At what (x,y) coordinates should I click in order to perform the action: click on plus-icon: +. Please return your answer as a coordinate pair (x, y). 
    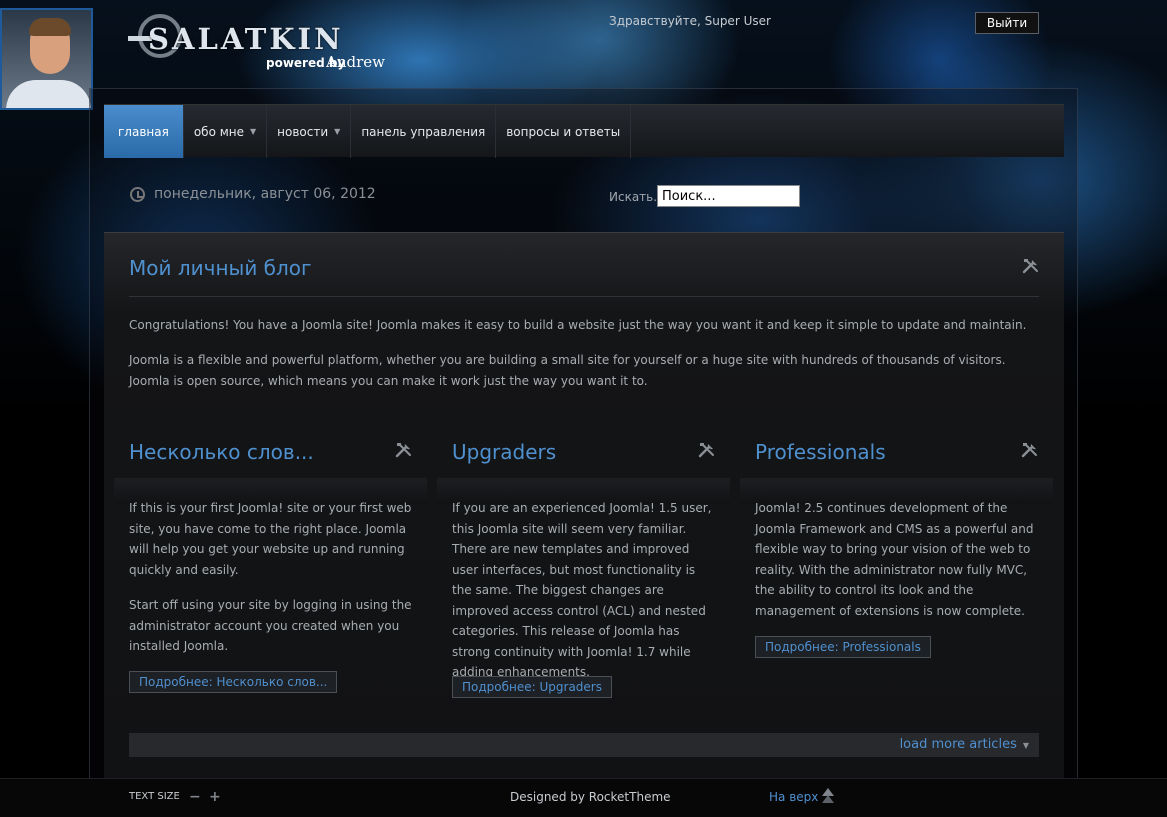
    Looking at the image, I should click on (215, 797).